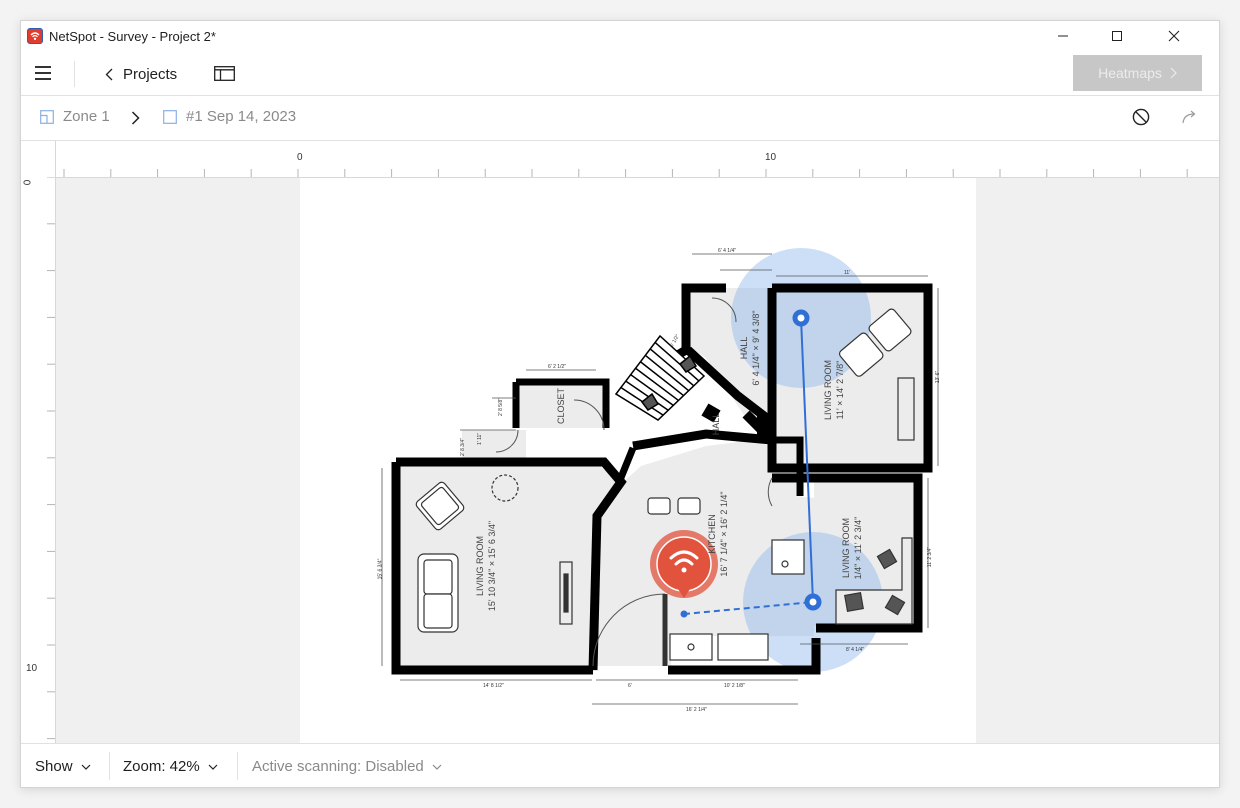 This screenshot has width=1240, height=808. Describe the element at coordinates (51, 458) in the screenshot. I see `ruler-left-ticks` at that location.